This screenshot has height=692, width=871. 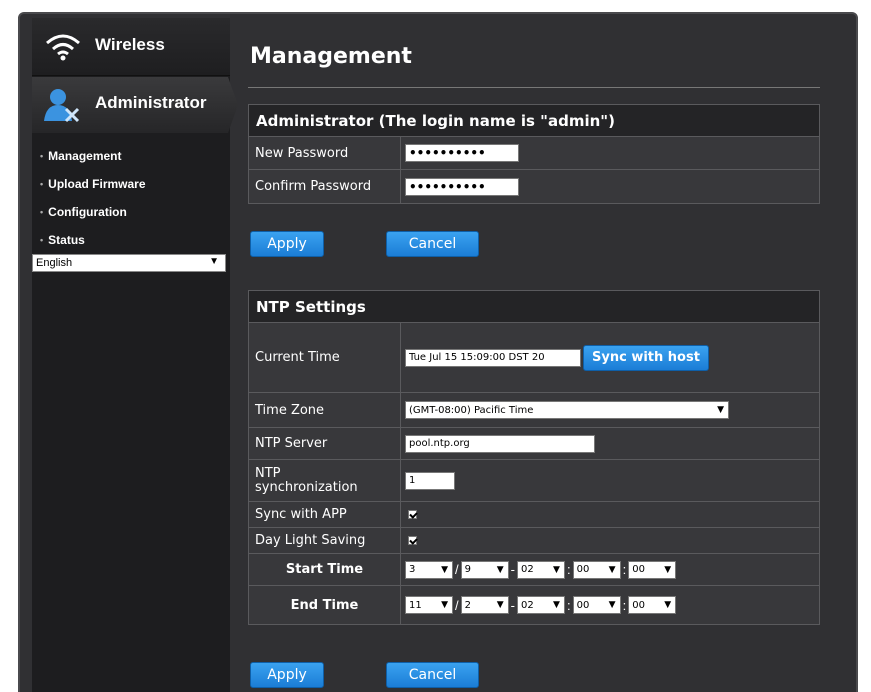 What do you see at coordinates (610, 153) in the screenshot?
I see `new-password-cell: ••••••••••` at bounding box center [610, 153].